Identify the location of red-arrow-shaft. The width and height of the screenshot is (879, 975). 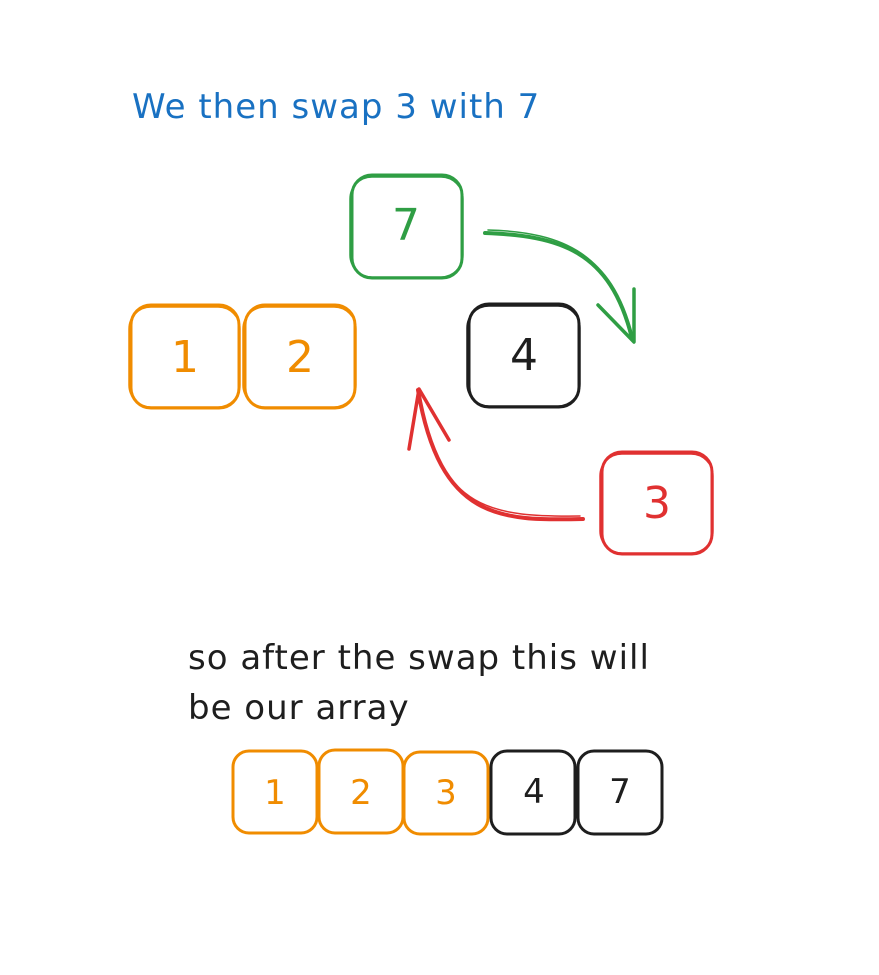
(500, 455).